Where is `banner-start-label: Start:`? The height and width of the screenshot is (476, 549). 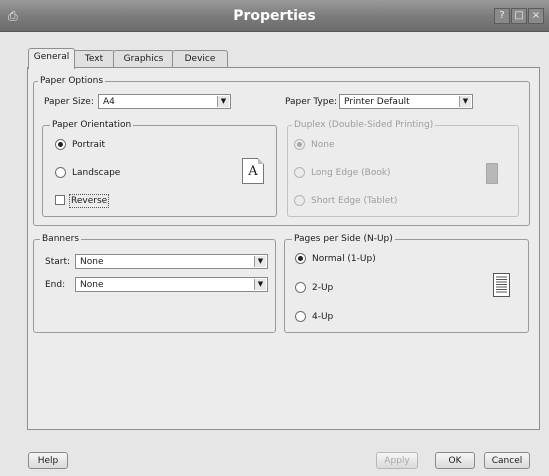 banner-start-label: Start: is located at coordinates (58, 262).